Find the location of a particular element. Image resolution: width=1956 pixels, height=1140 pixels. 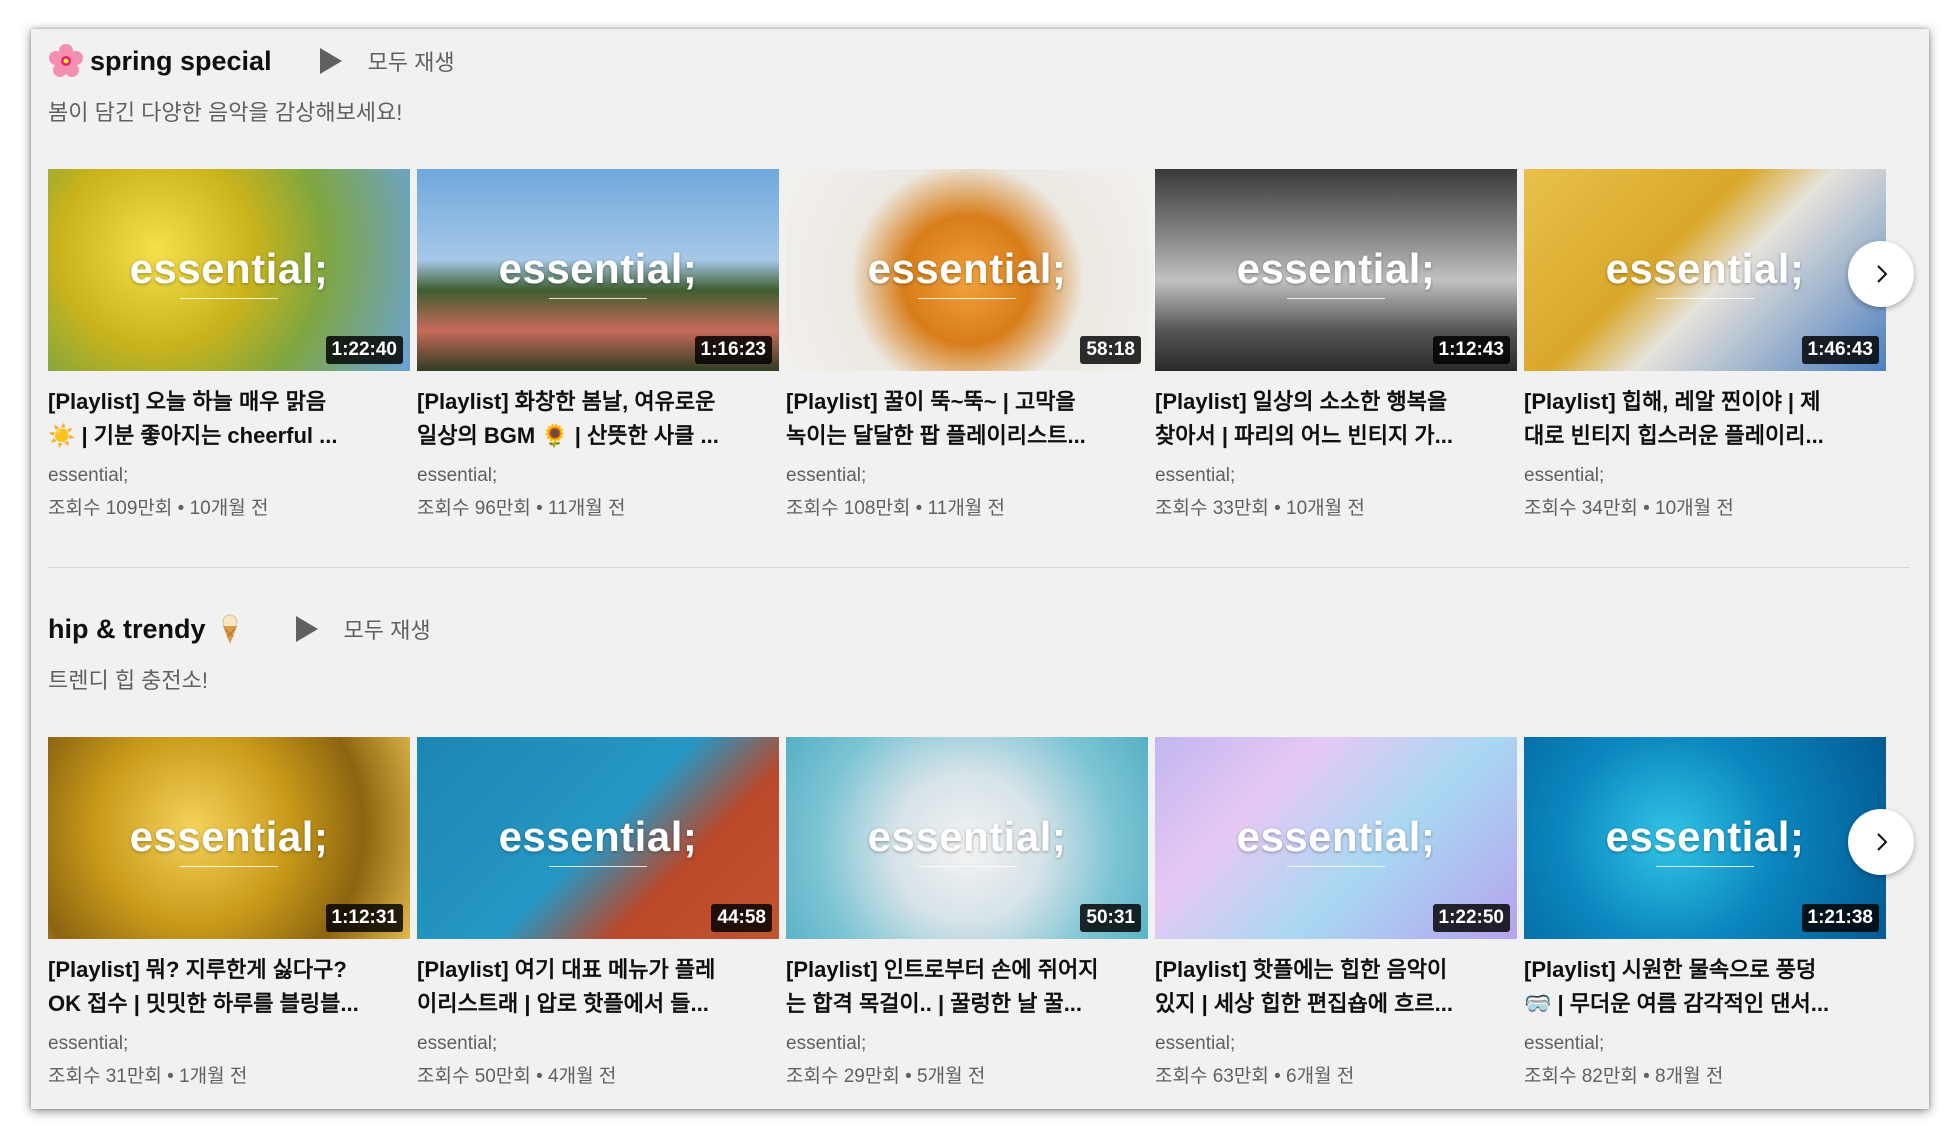

duration-badge: 1:22:40 is located at coordinates (364, 350).